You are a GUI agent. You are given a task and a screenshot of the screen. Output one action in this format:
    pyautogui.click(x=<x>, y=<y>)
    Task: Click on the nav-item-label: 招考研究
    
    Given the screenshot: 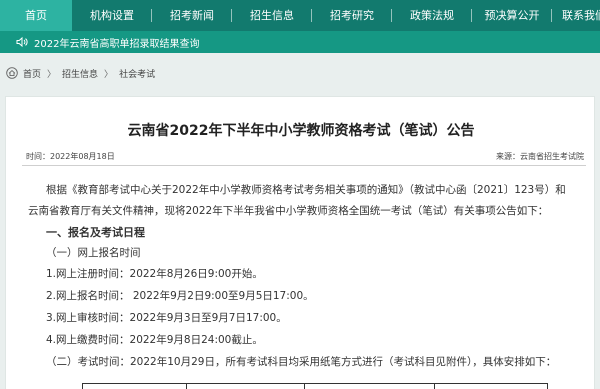 What is the action you would take?
    pyautogui.click(x=352, y=15)
    